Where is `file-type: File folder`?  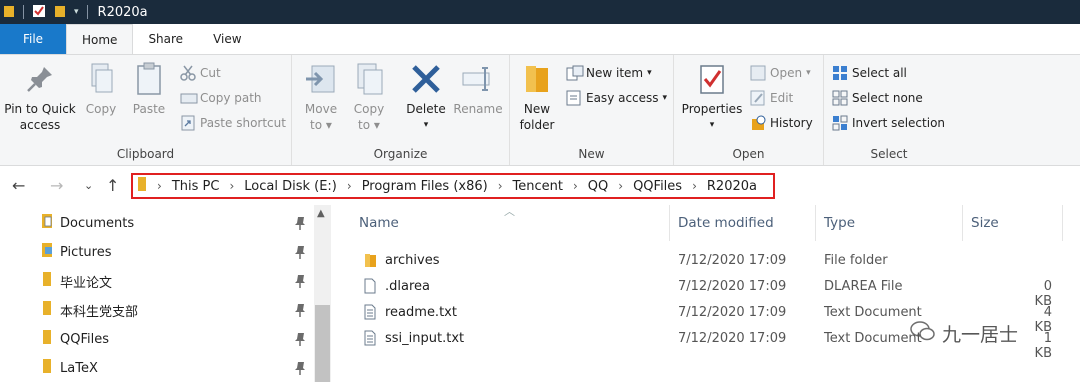
file-type: File folder is located at coordinates (856, 260).